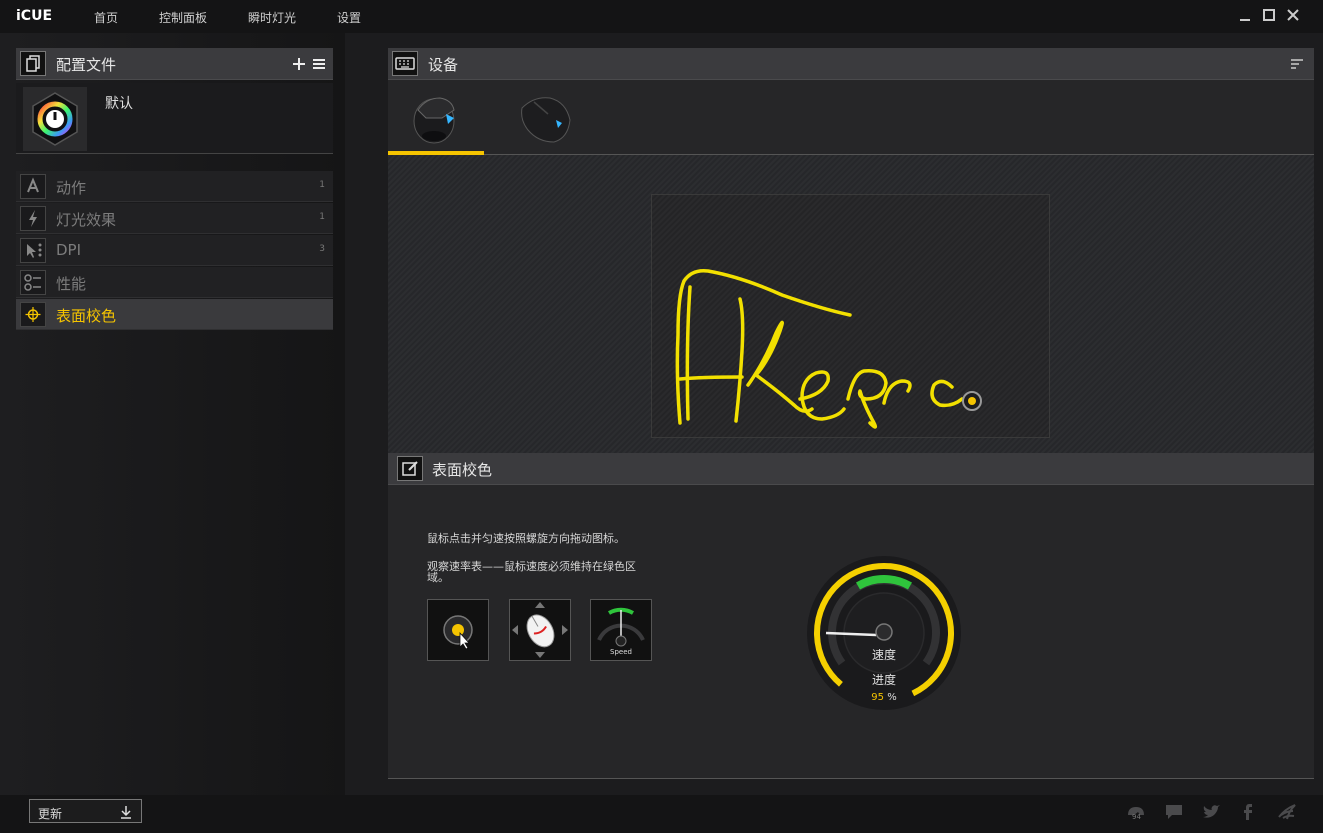  Describe the element at coordinates (71, 188) in the screenshot. I see `menu-item-label: 动作` at that location.